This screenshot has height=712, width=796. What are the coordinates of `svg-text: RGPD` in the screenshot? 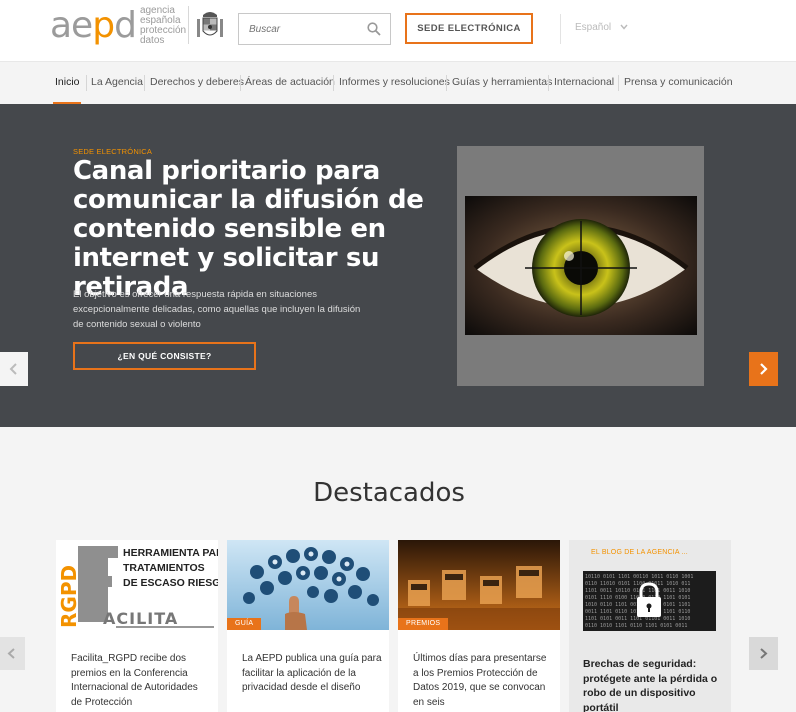 It's located at (69, 596).